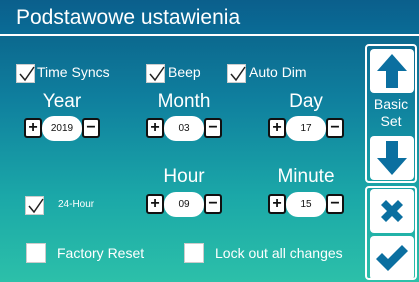 The height and width of the screenshot is (282, 419). I want to click on arrow-down-icon, so click(392, 158).